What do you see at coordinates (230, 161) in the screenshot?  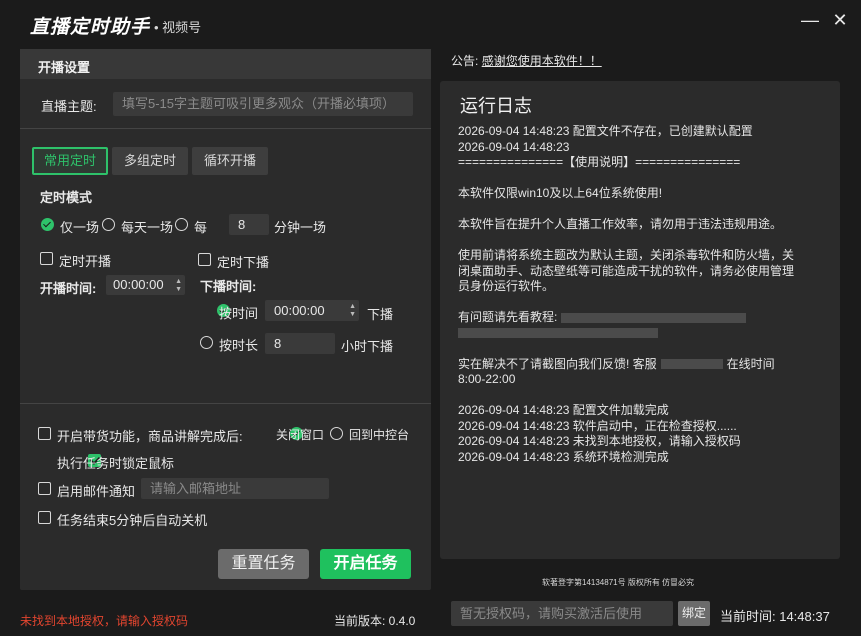 I see `tab-loop: 循环开播` at bounding box center [230, 161].